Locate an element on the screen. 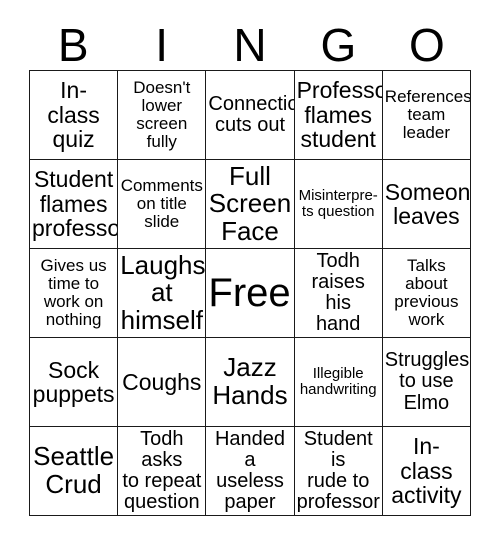 The image size is (500, 544). bingo-cell-label: Misinterpre- ts question is located at coordinates (338, 203).